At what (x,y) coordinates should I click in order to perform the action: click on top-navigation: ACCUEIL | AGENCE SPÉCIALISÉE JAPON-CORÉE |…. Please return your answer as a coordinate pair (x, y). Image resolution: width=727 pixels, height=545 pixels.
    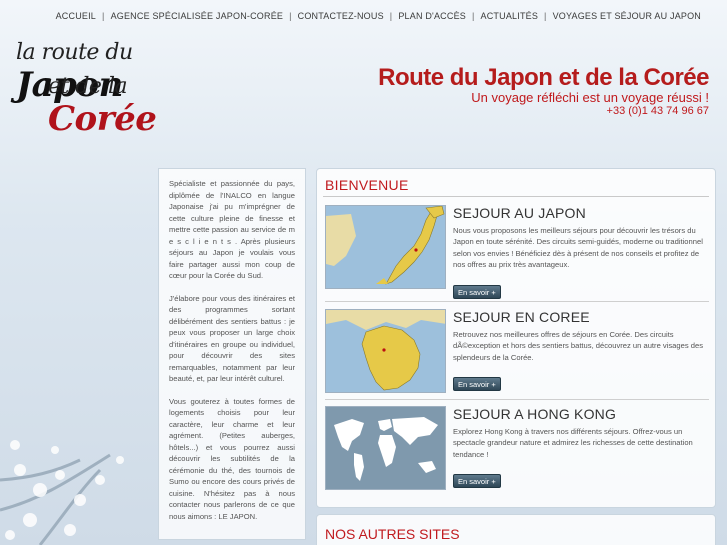
    Looking at the image, I should click on (363, 16).